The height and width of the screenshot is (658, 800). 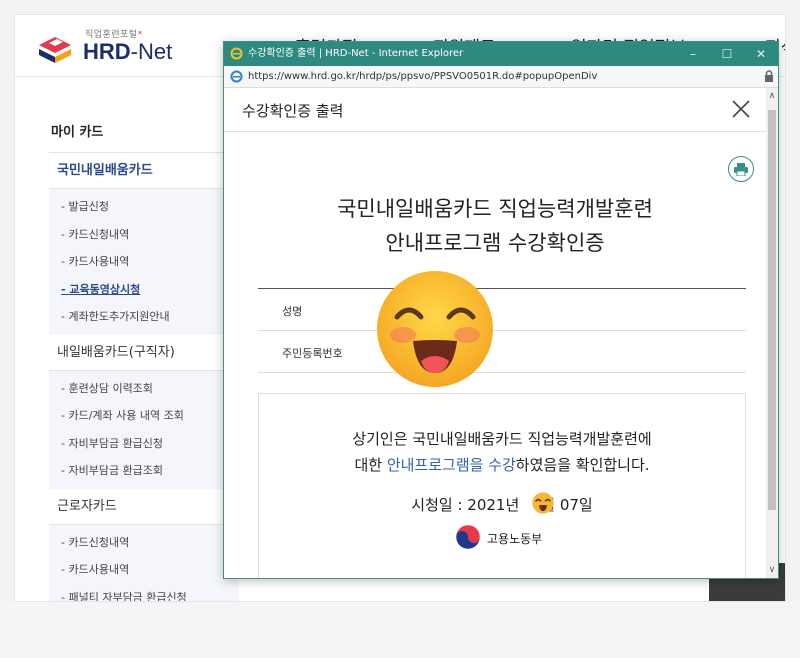 What do you see at coordinates (495, 110) in the screenshot?
I see `popup-header: 수강확인증 출력` at bounding box center [495, 110].